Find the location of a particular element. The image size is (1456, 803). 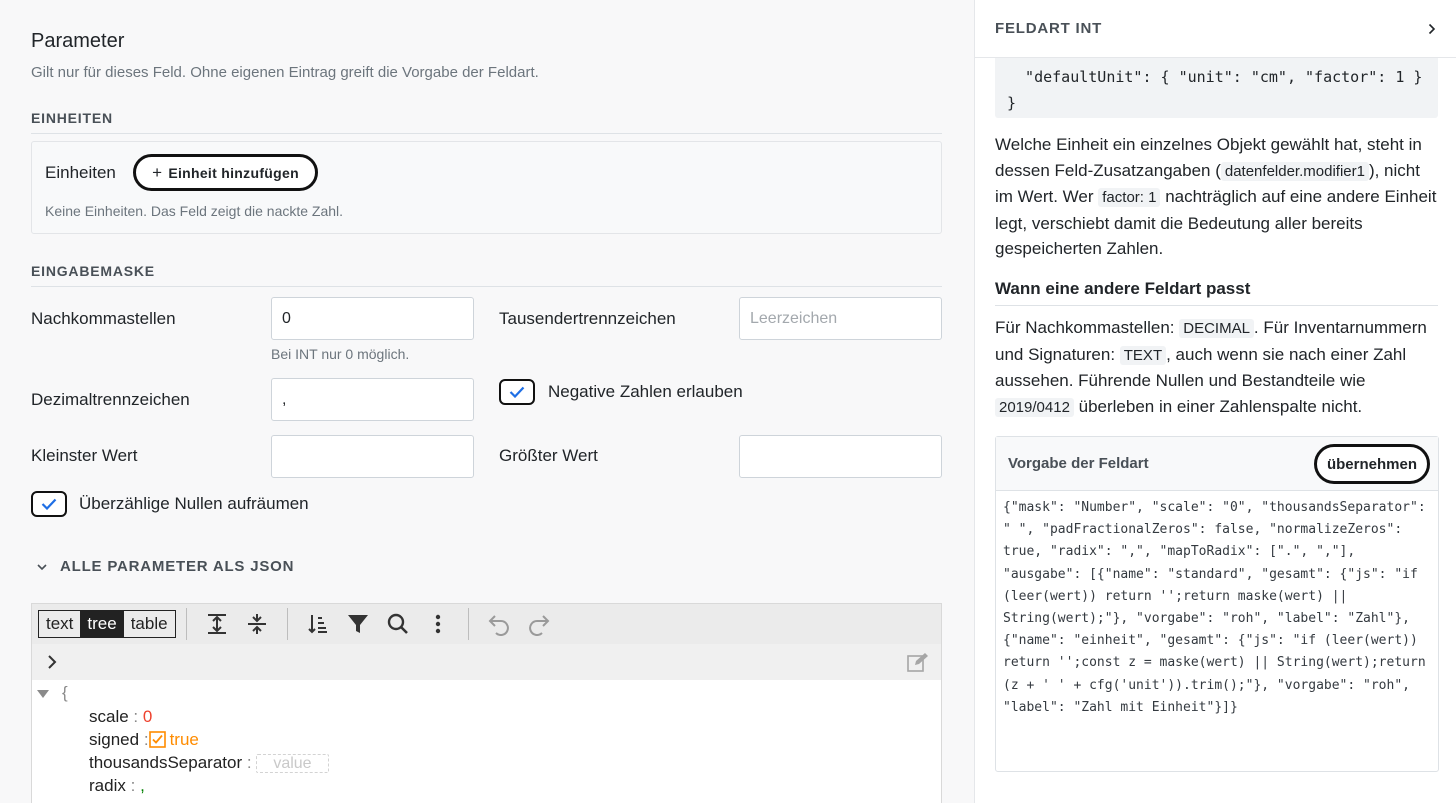

thousands-input: Leerzeichen is located at coordinates (840, 318).